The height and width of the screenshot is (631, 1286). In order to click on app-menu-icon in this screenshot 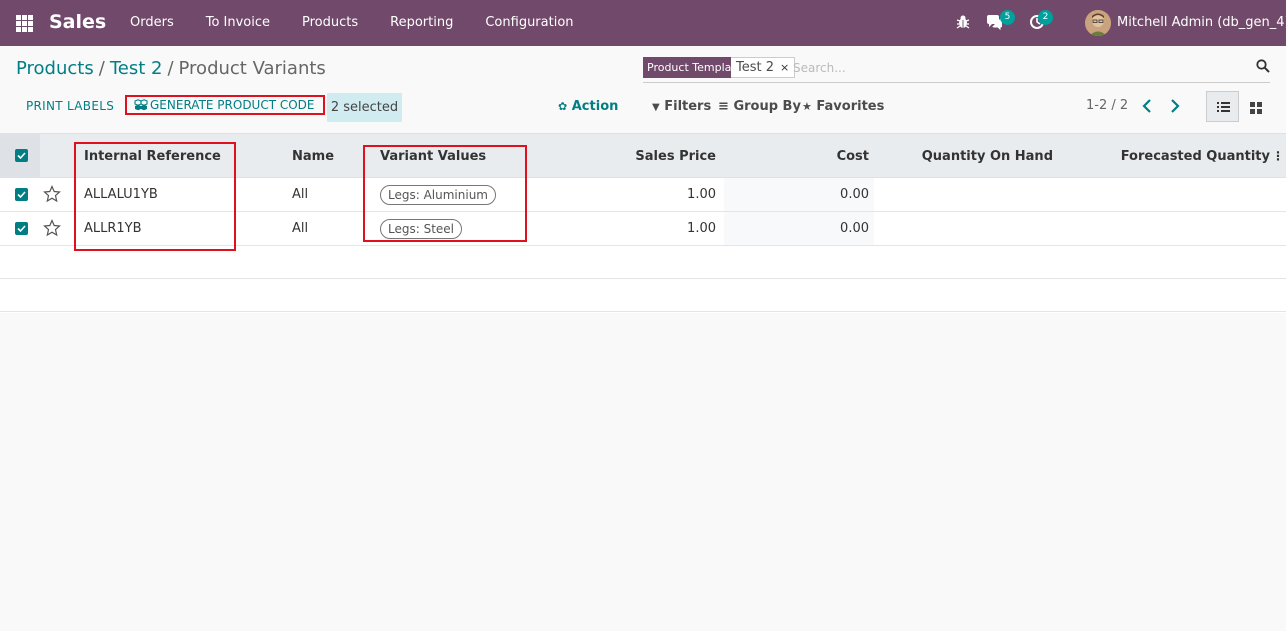, I will do `click(24, 23)`.